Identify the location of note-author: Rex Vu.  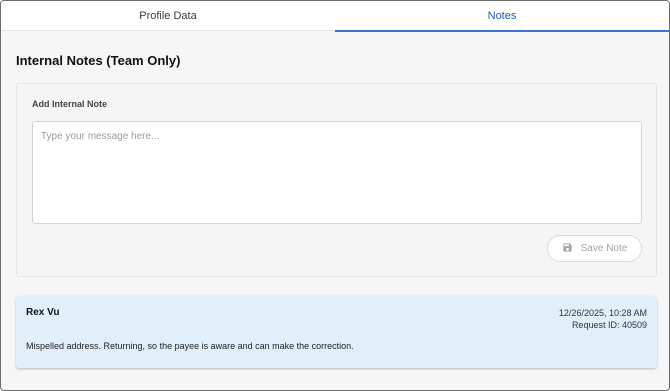
(43, 312).